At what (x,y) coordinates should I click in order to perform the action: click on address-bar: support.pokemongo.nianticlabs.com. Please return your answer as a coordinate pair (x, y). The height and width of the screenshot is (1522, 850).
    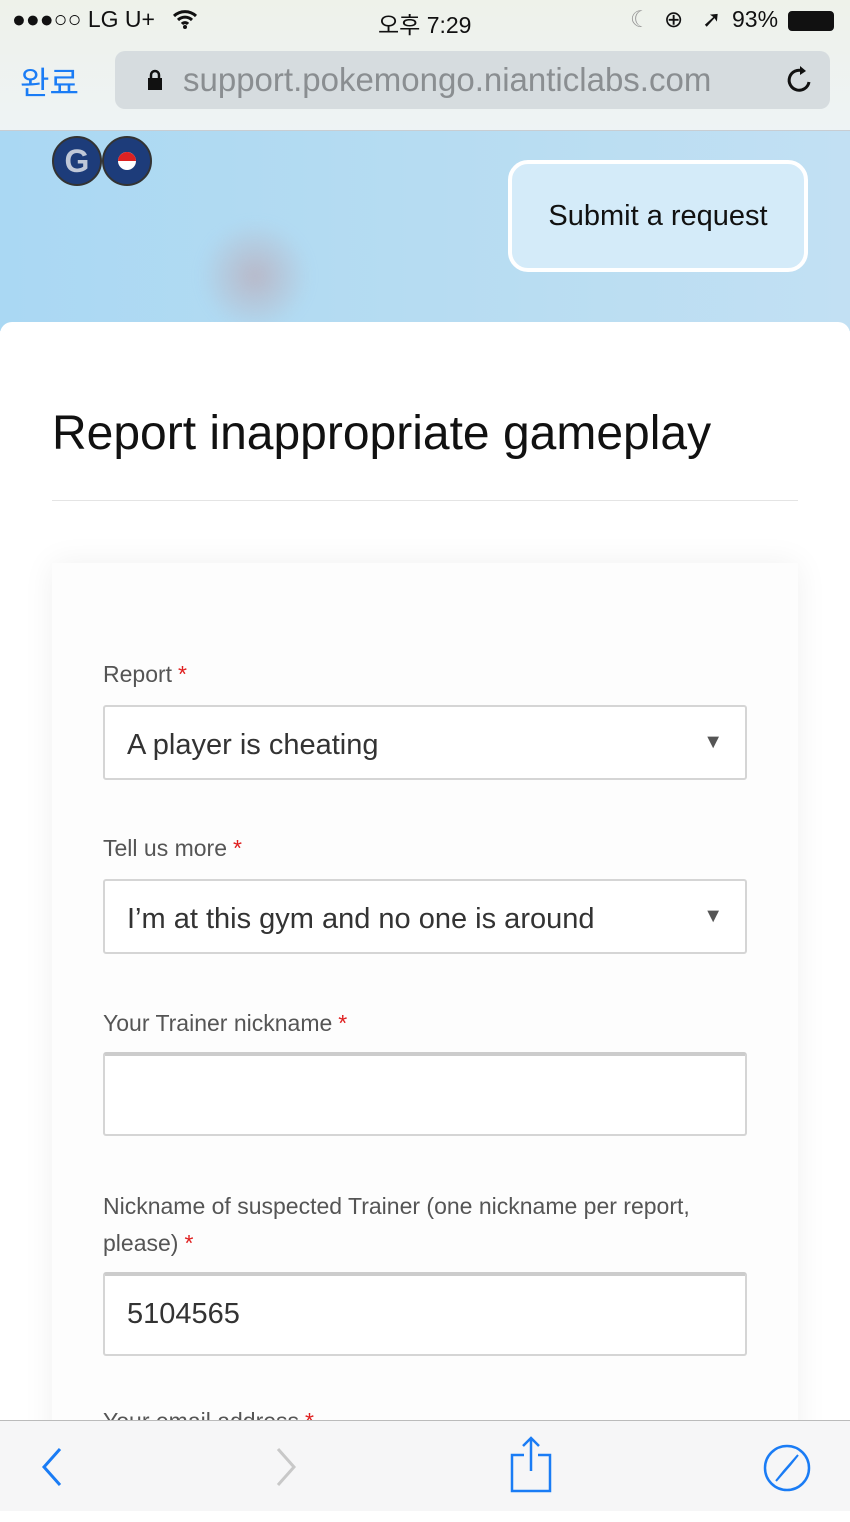
    Looking at the image, I should click on (472, 80).